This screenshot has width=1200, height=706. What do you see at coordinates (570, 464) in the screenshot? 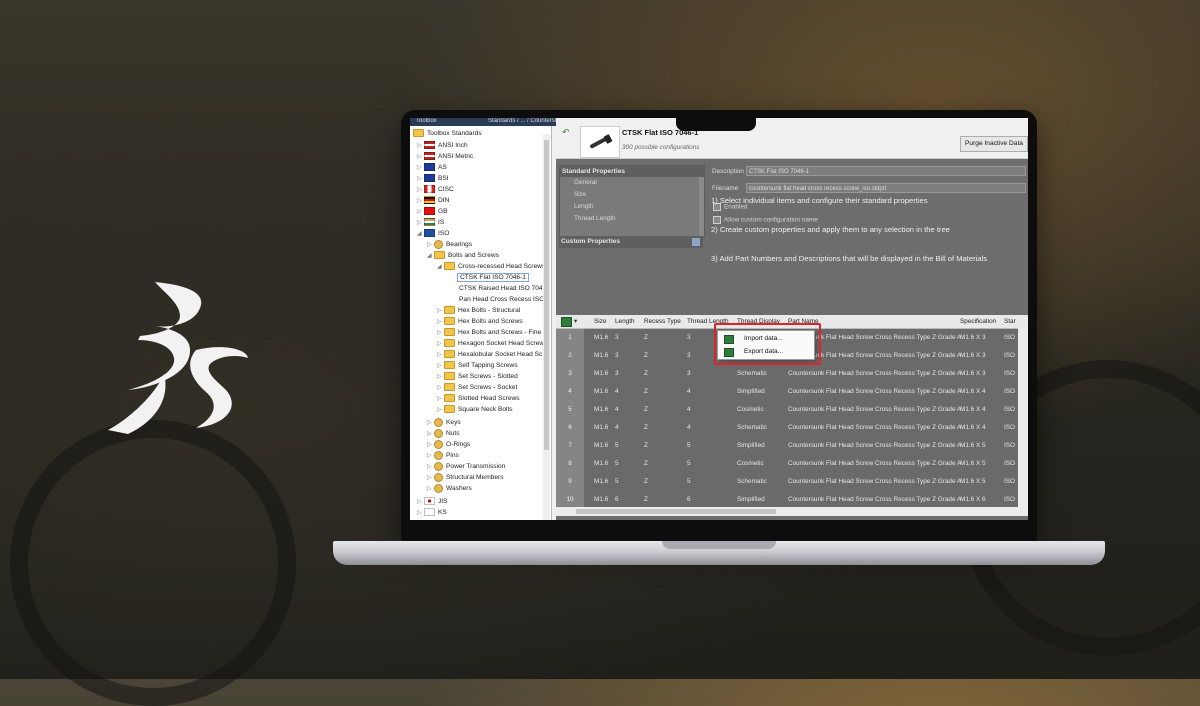
I see `row-number: 8` at bounding box center [570, 464].